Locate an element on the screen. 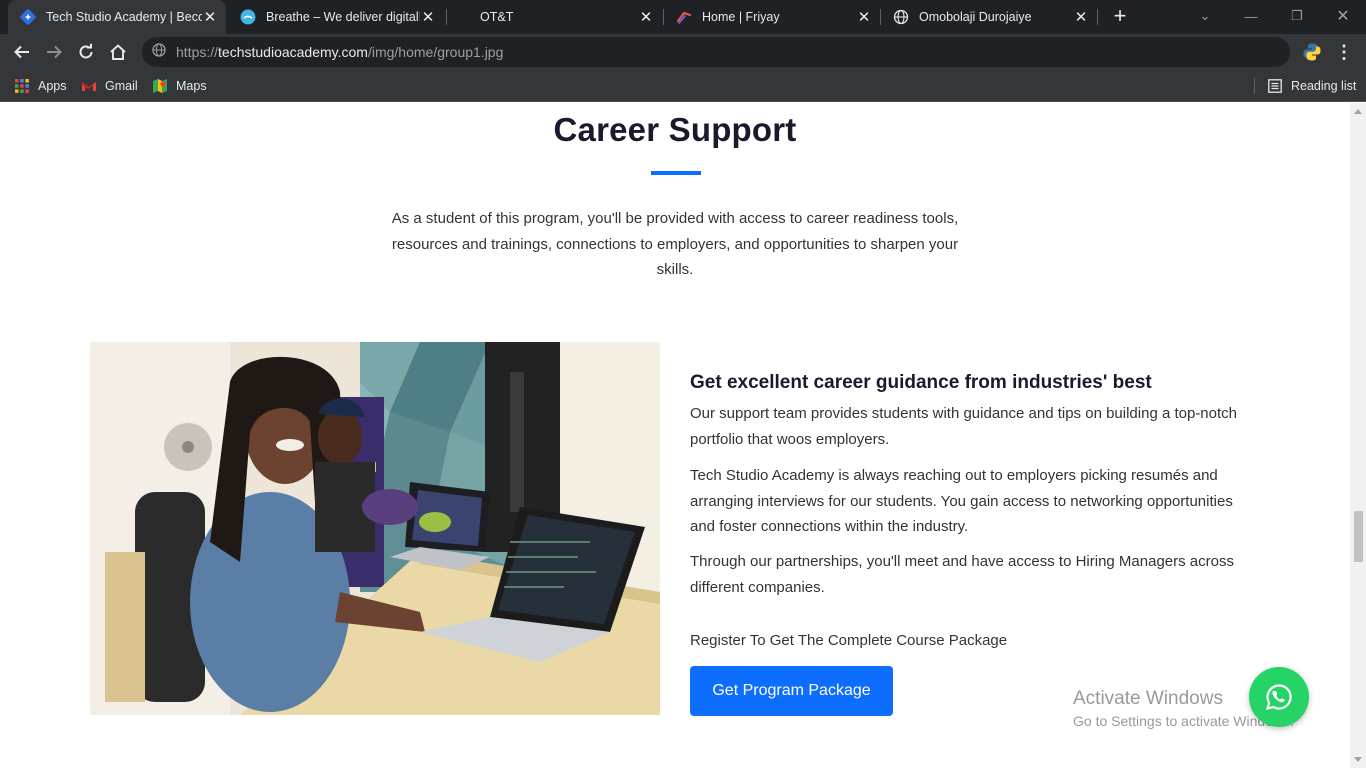 The width and height of the screenshot is (1366, 768). reload-icon is located at coordinates (86, 51).